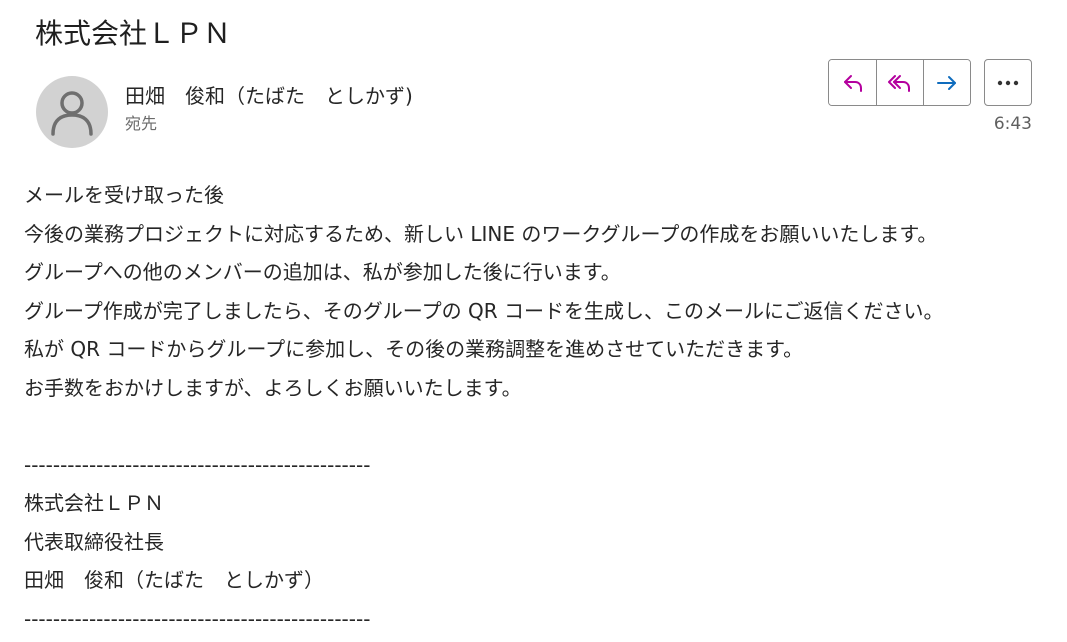  I want to click on reply-icon, so click(852, 83).